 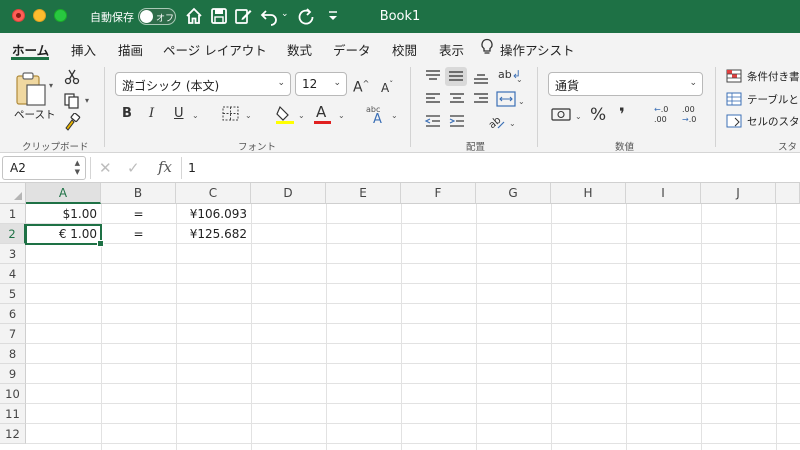 I want to click on italic-button: I, so click(x=151, y=114).